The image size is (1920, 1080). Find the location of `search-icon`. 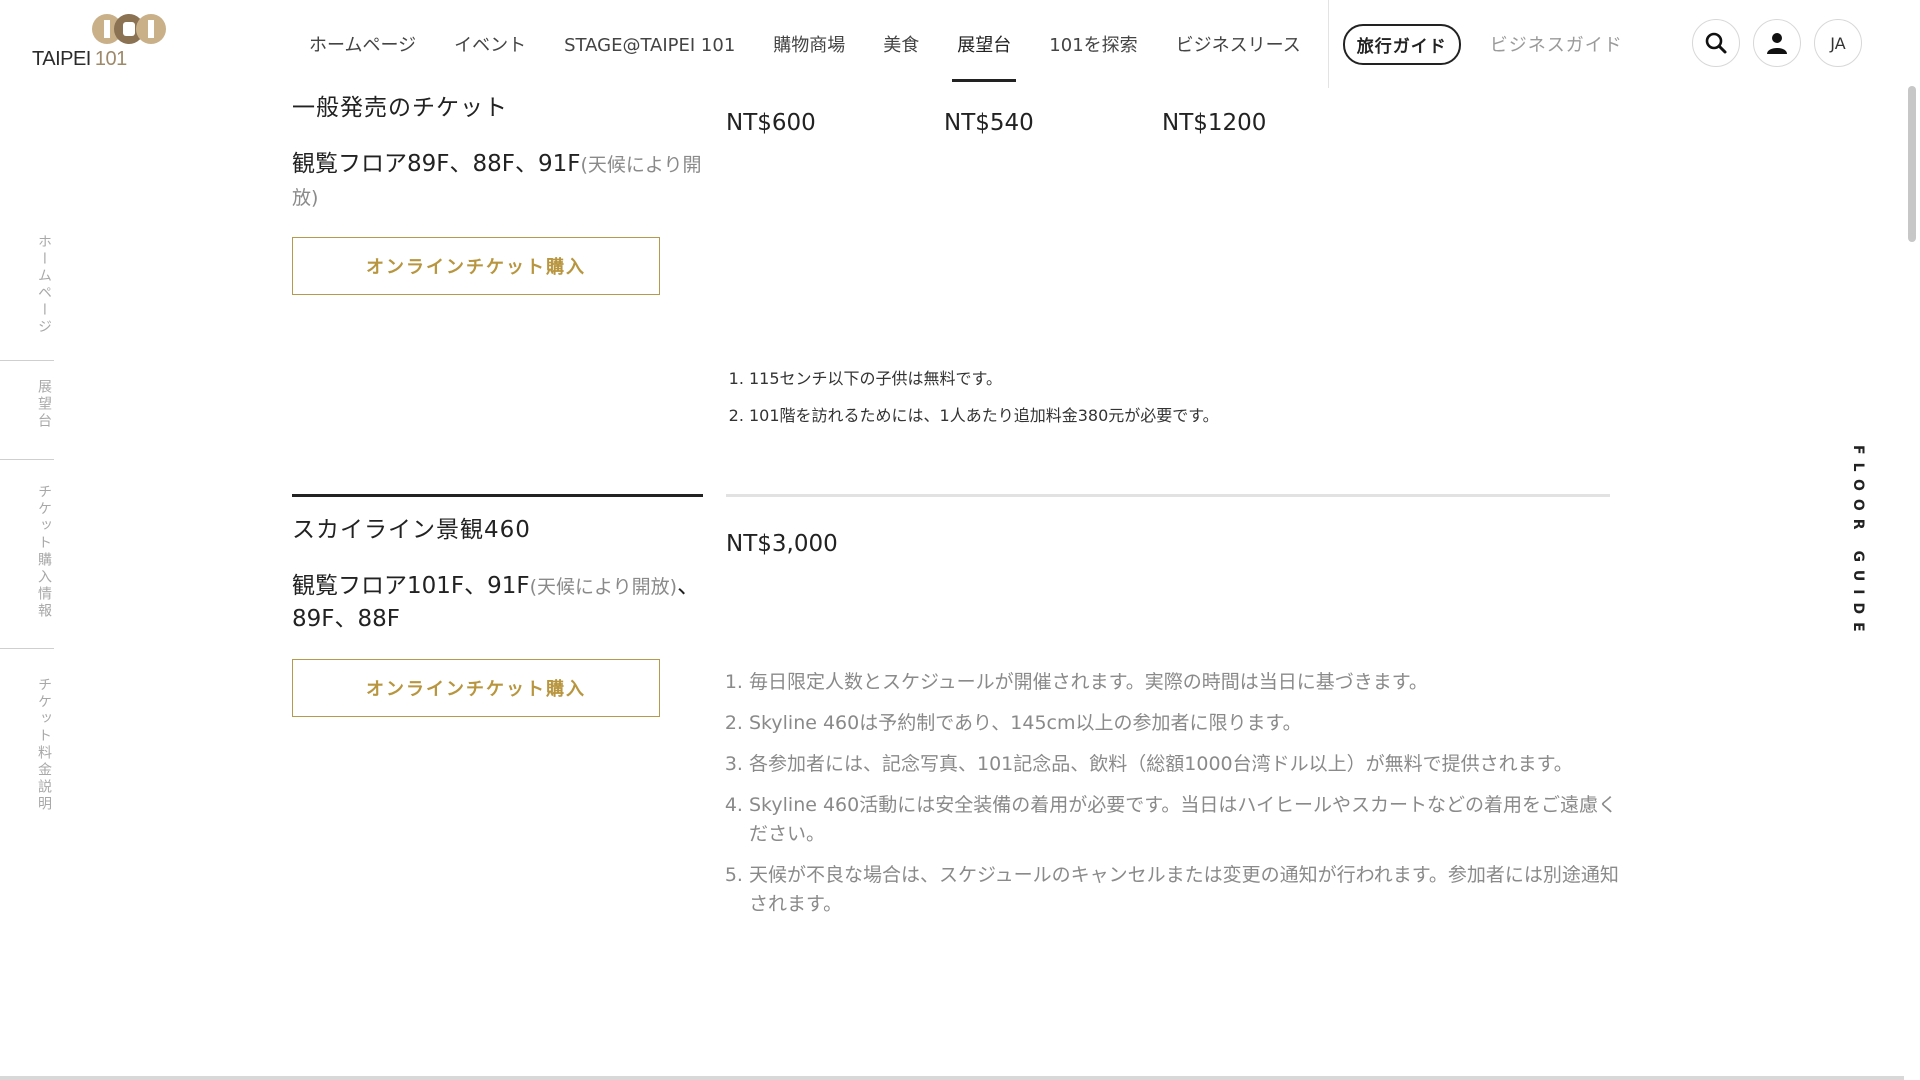

search-icon is located at coordinates (1716, 43).